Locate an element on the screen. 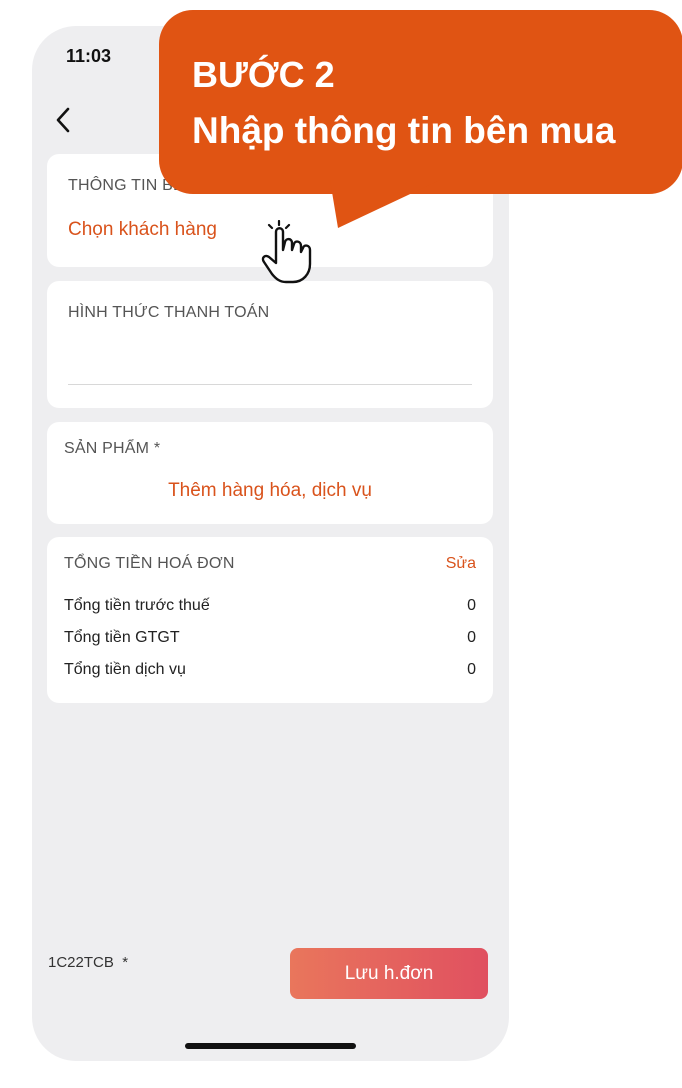  edit-totals-button: Sửa is located at coordinates (461, 564).